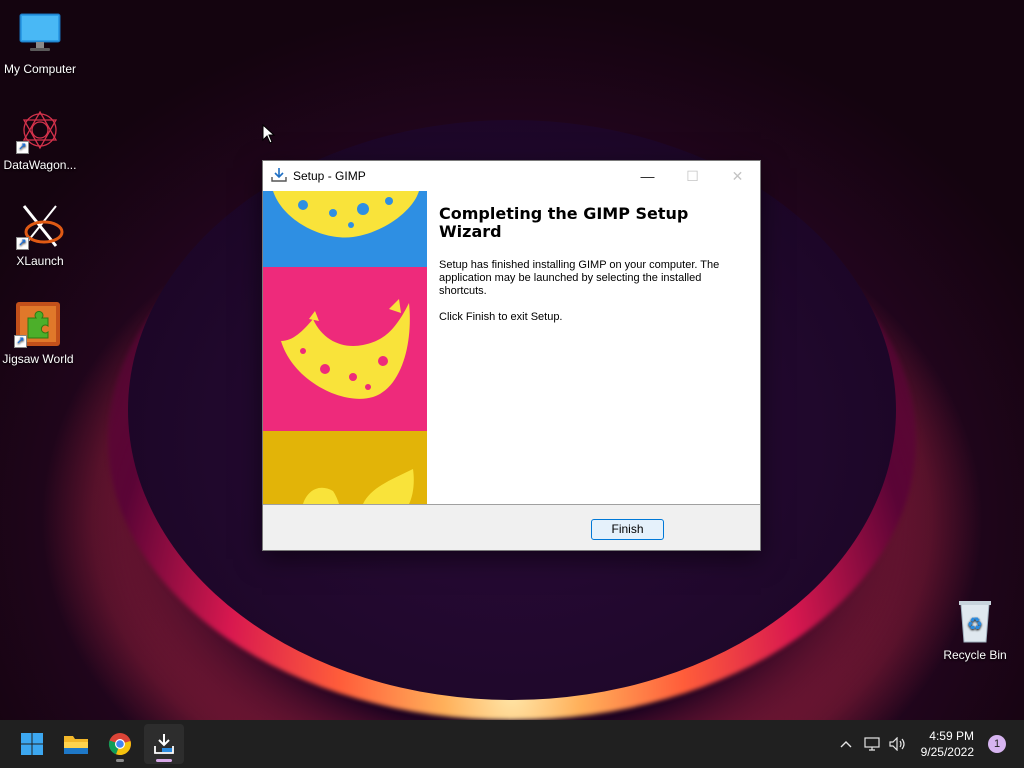 The image size is (1024, 768). Describe the element at coordinates (975, 655) in the screenshot. I see `desktop-icon-label: Recycle Bin` at that location.